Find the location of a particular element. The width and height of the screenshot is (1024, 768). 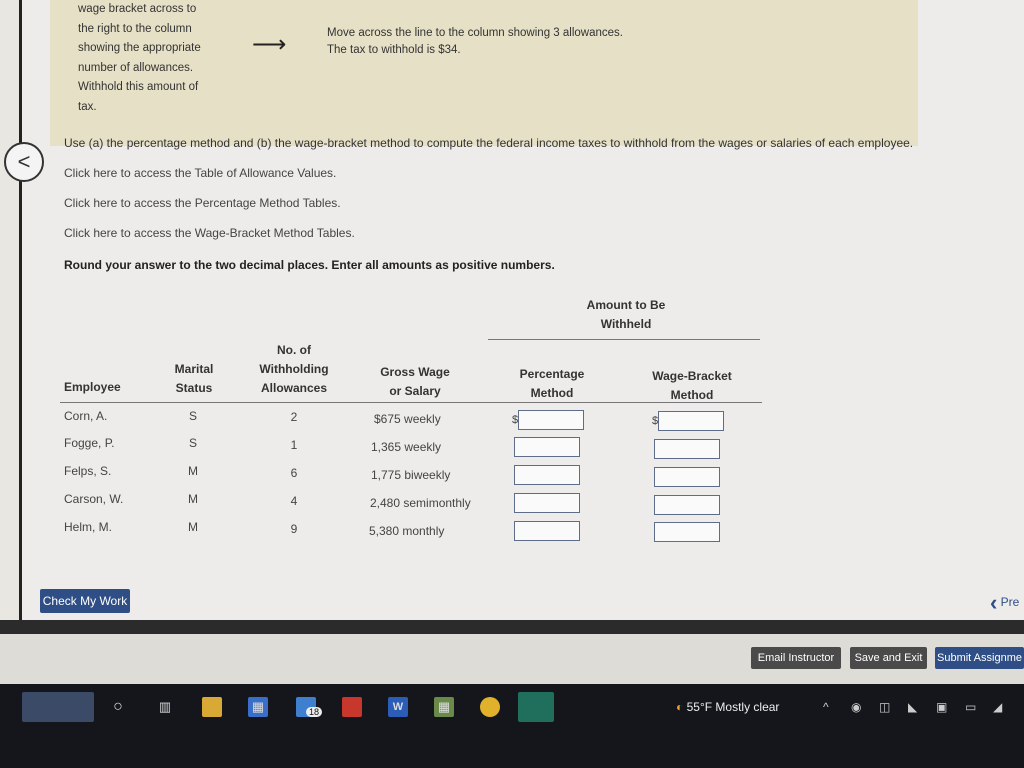

search-icon: ○ is located at coordinates (118, 707).